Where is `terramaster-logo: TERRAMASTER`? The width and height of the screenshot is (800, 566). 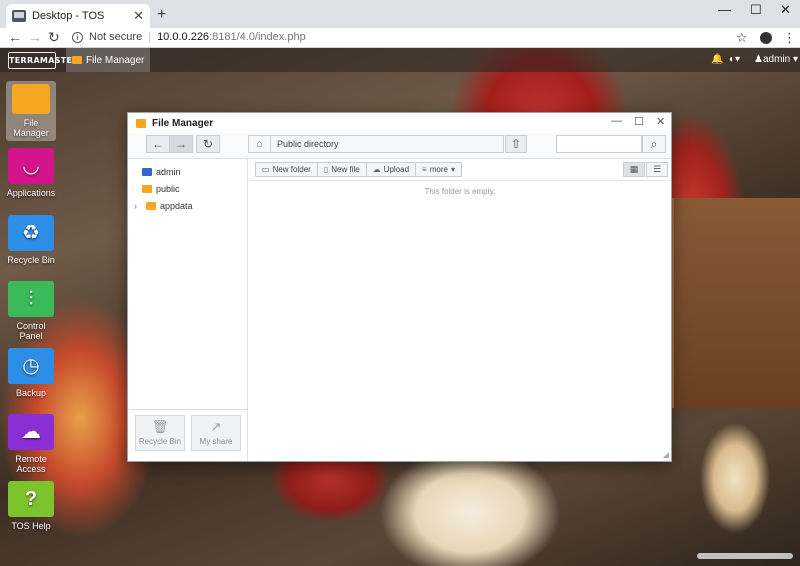
terramaster-logo: TERRAMASTER is located at coordinates (43, 60).